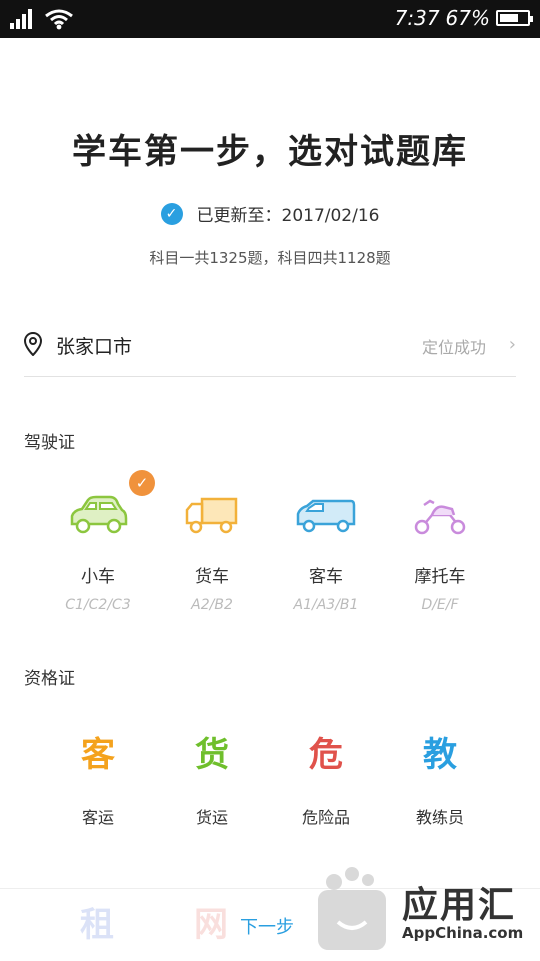 The width and height of the screenshot is (540, 961). Describe the element at coordinates (325, 817) in the screenshot. I see `qual-label: 危险品` at that location.